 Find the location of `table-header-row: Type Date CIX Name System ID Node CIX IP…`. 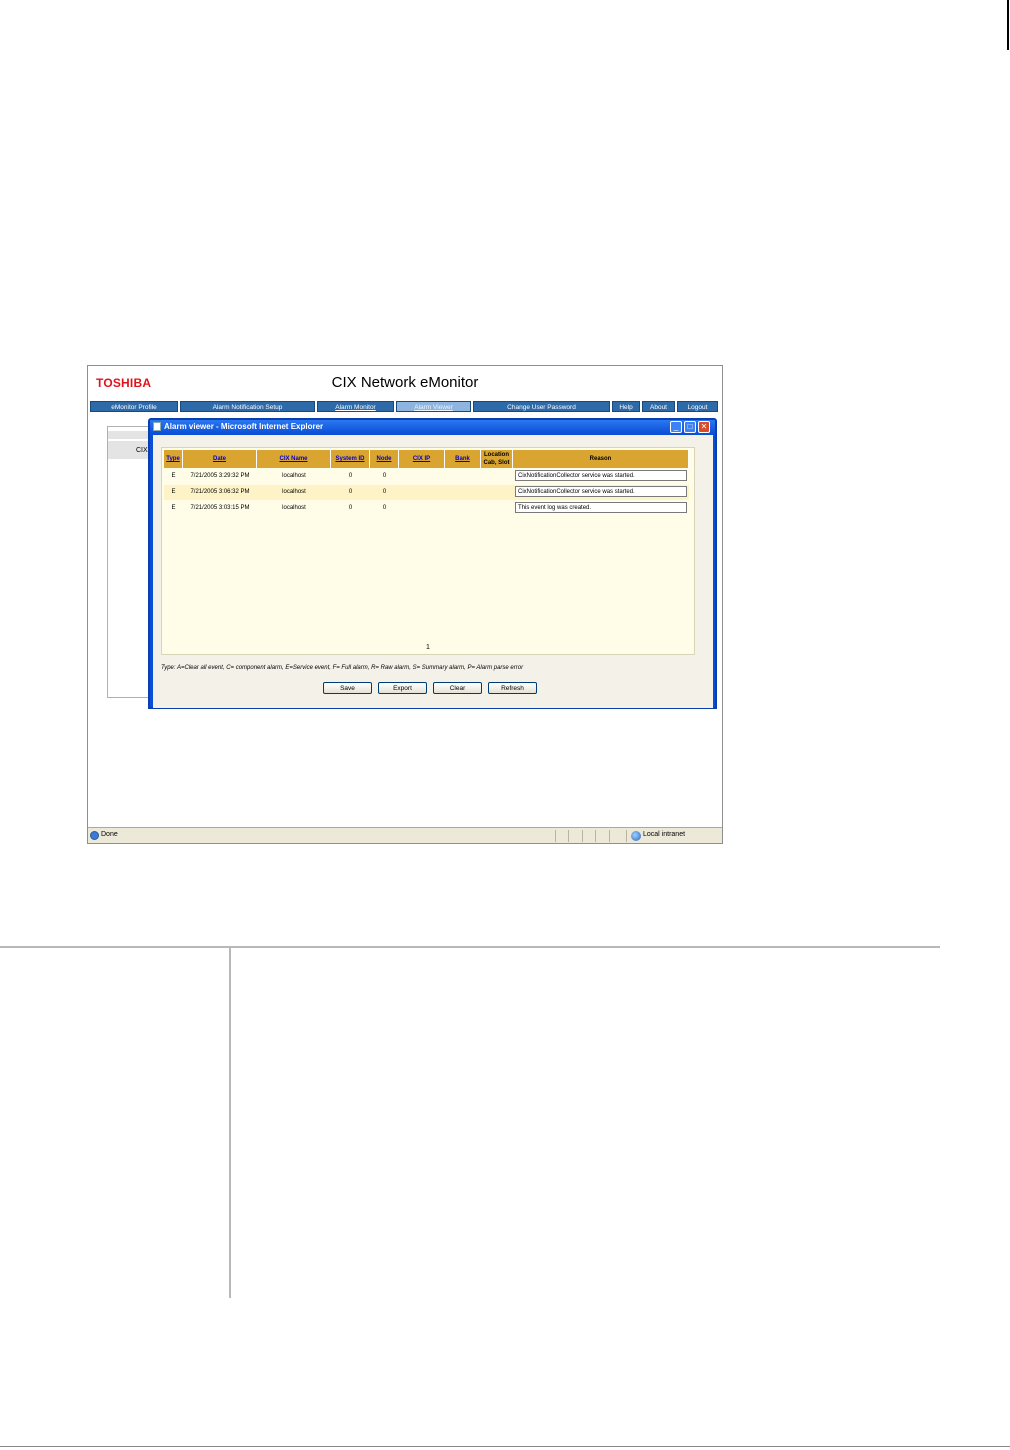

table-header-row: Type Date CIX Name System ID Node CIX IP… is located at coordinates (426, 459).